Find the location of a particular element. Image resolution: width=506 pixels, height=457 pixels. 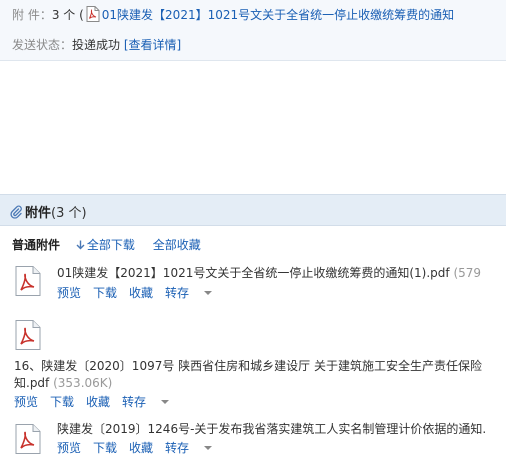

attachments-count: 3 个 ( is located at coordinates (67, 15).